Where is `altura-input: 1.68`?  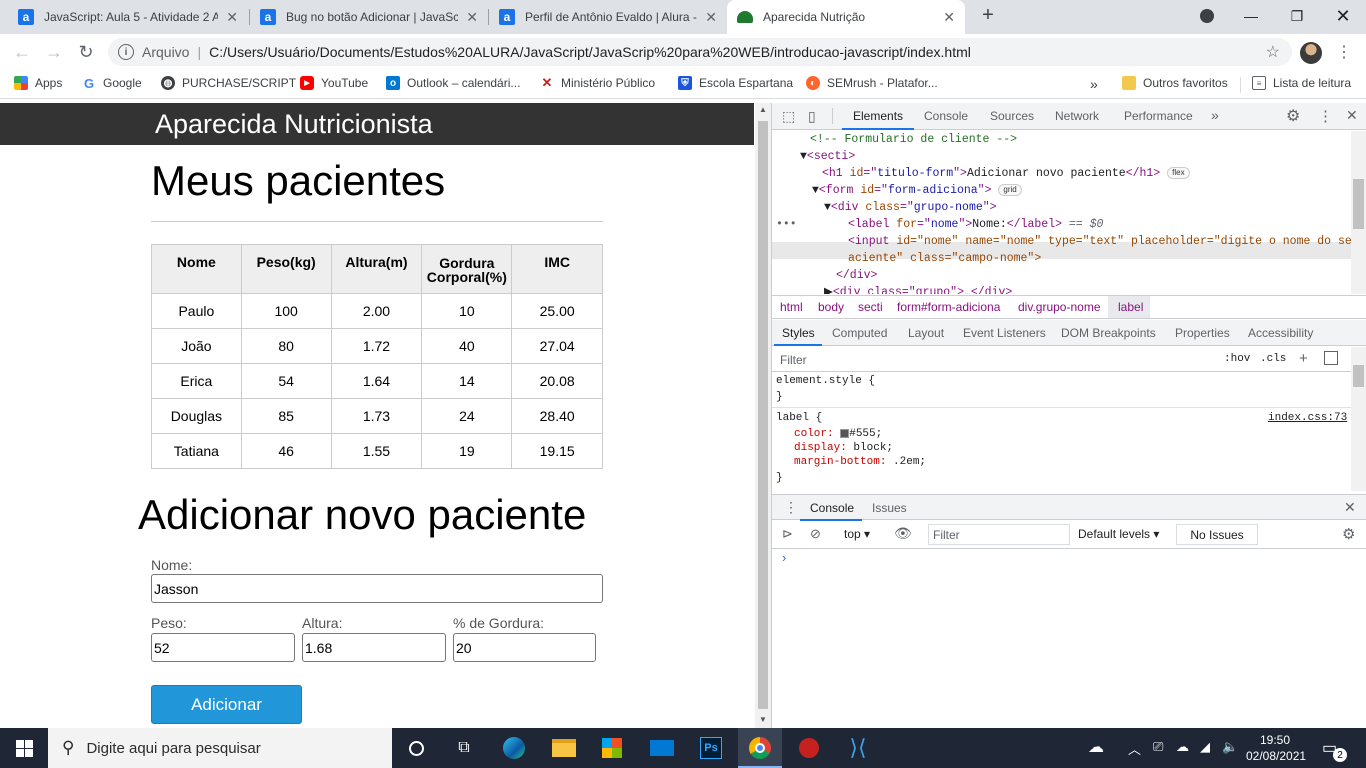 altura-input: 1.68 is located at coordinates (374, 647).